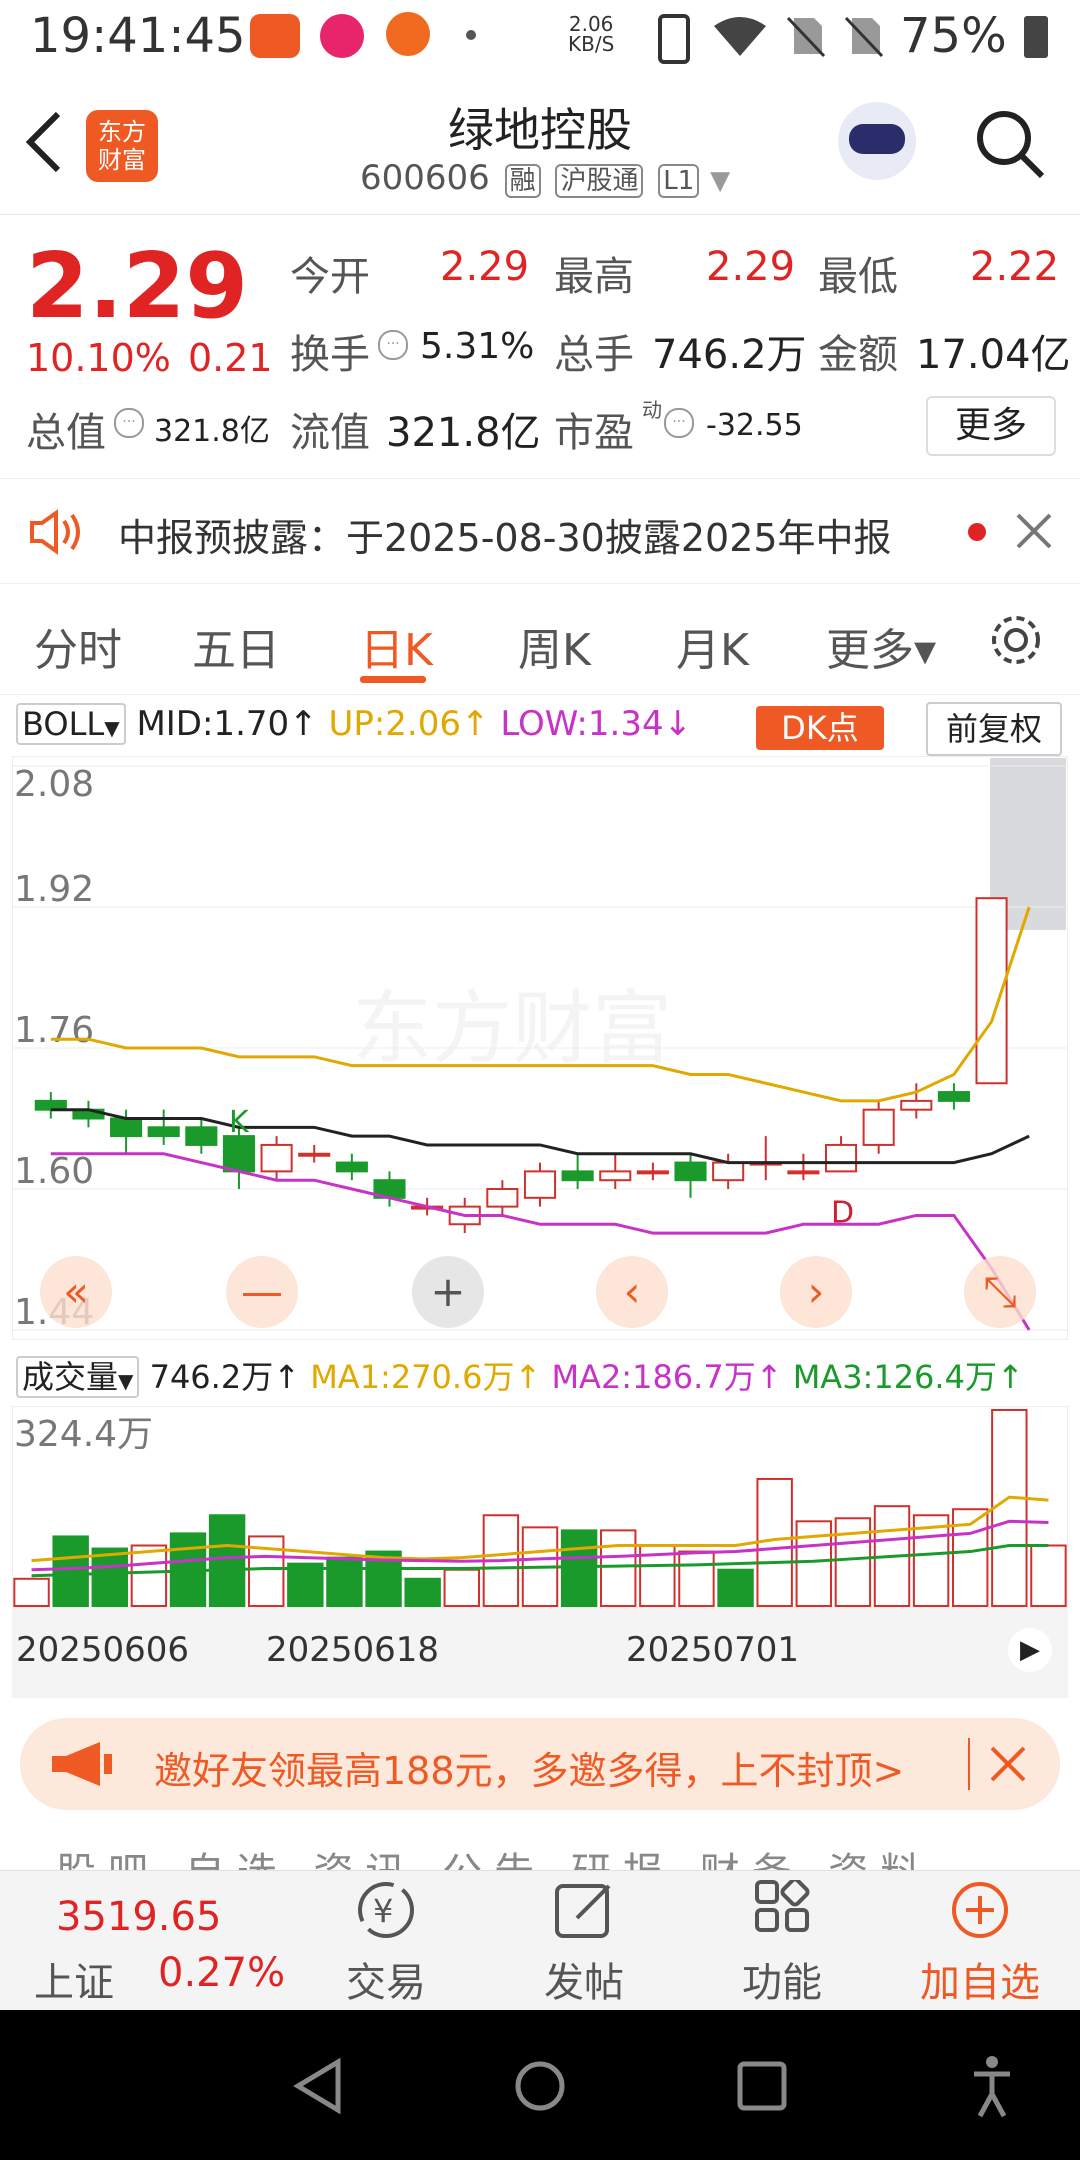 This screenshot has width=1080, height=2160. Describe the element at coordinates (74, 1979) in the screenshot. I see `index-name: 上证` at that location.